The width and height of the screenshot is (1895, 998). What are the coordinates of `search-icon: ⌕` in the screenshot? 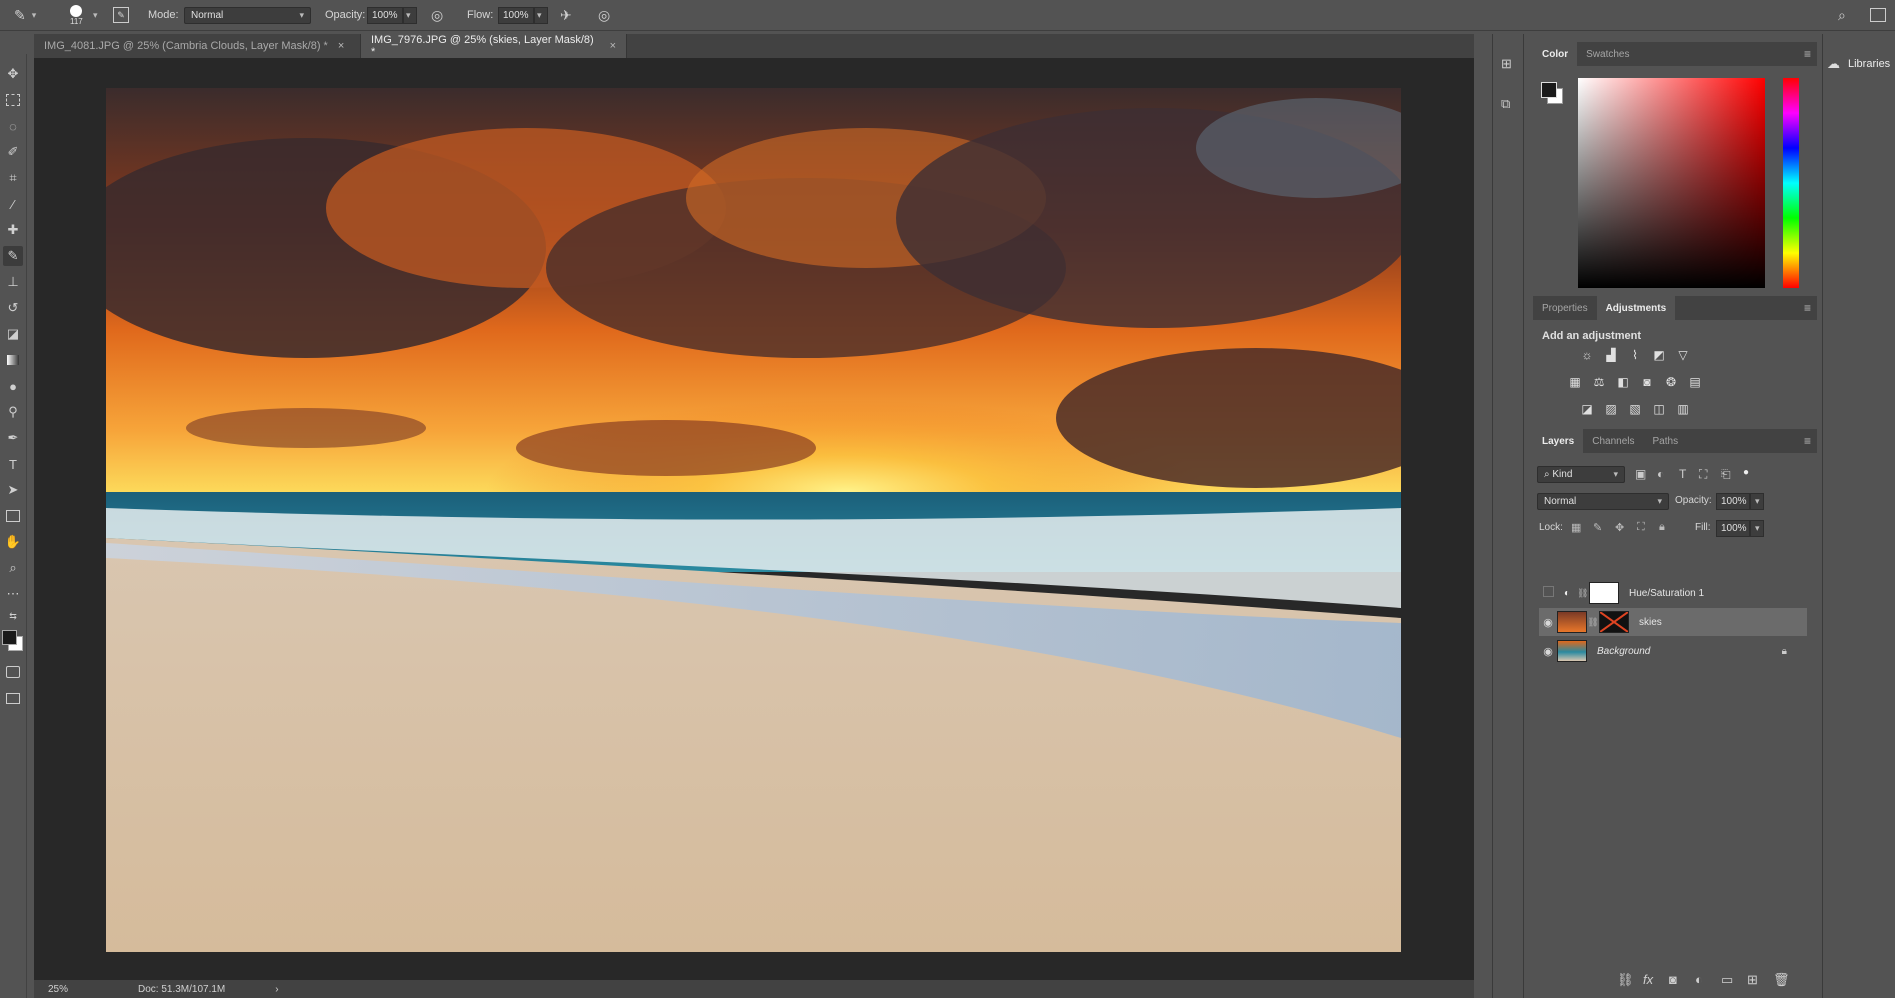 It's located at (1842, 15).